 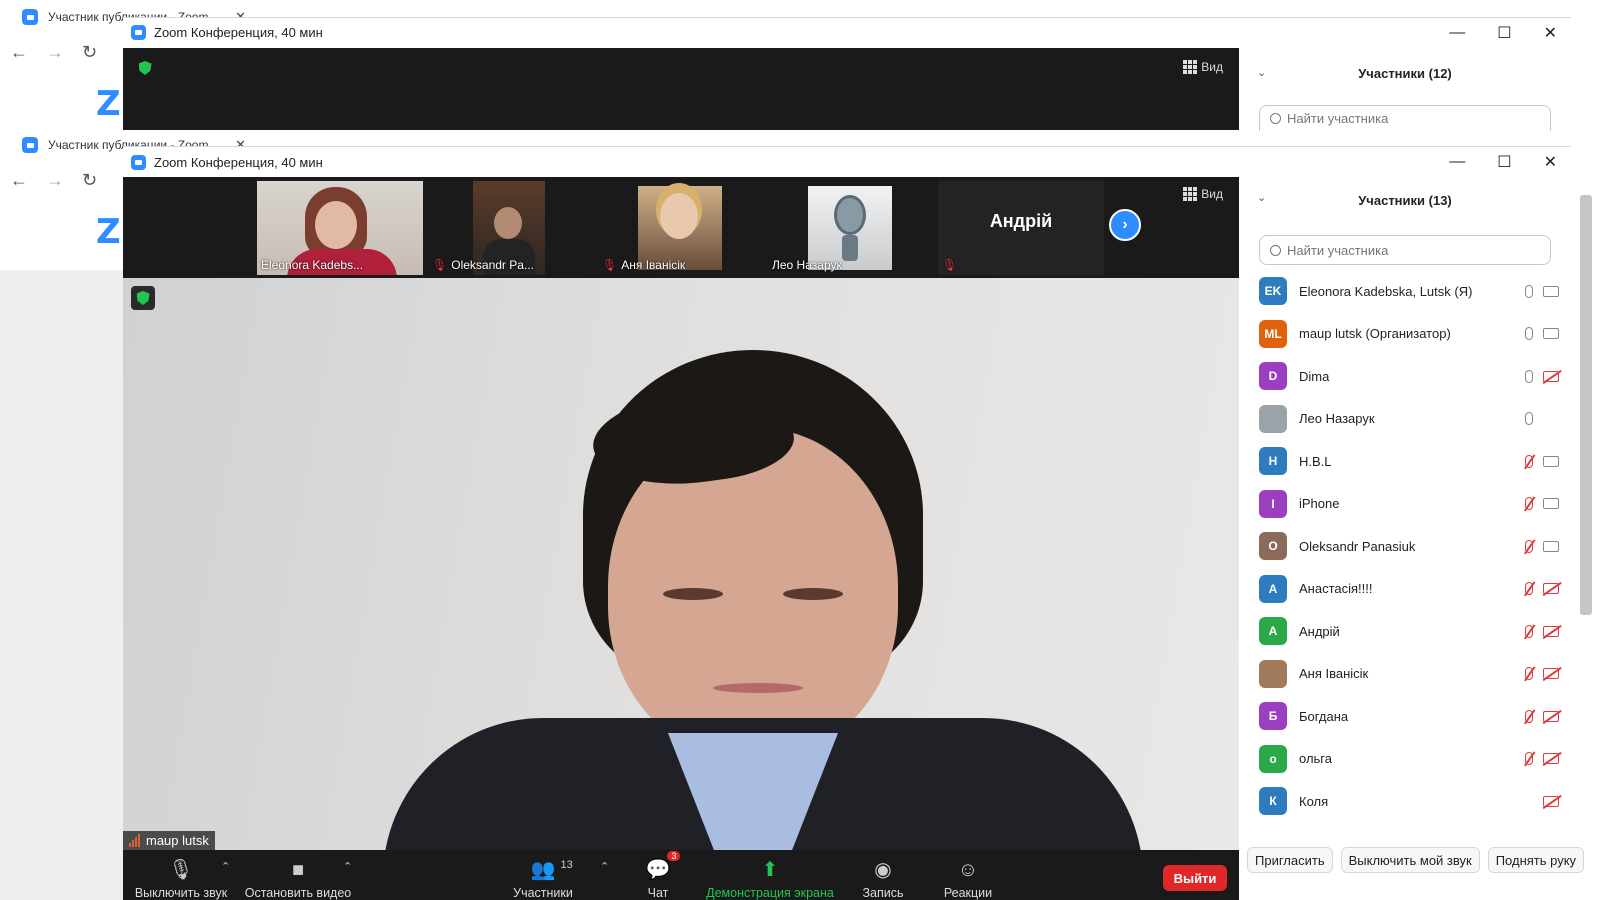 I want to click on back-view-button: Вид, so click(x=1203, y=67).